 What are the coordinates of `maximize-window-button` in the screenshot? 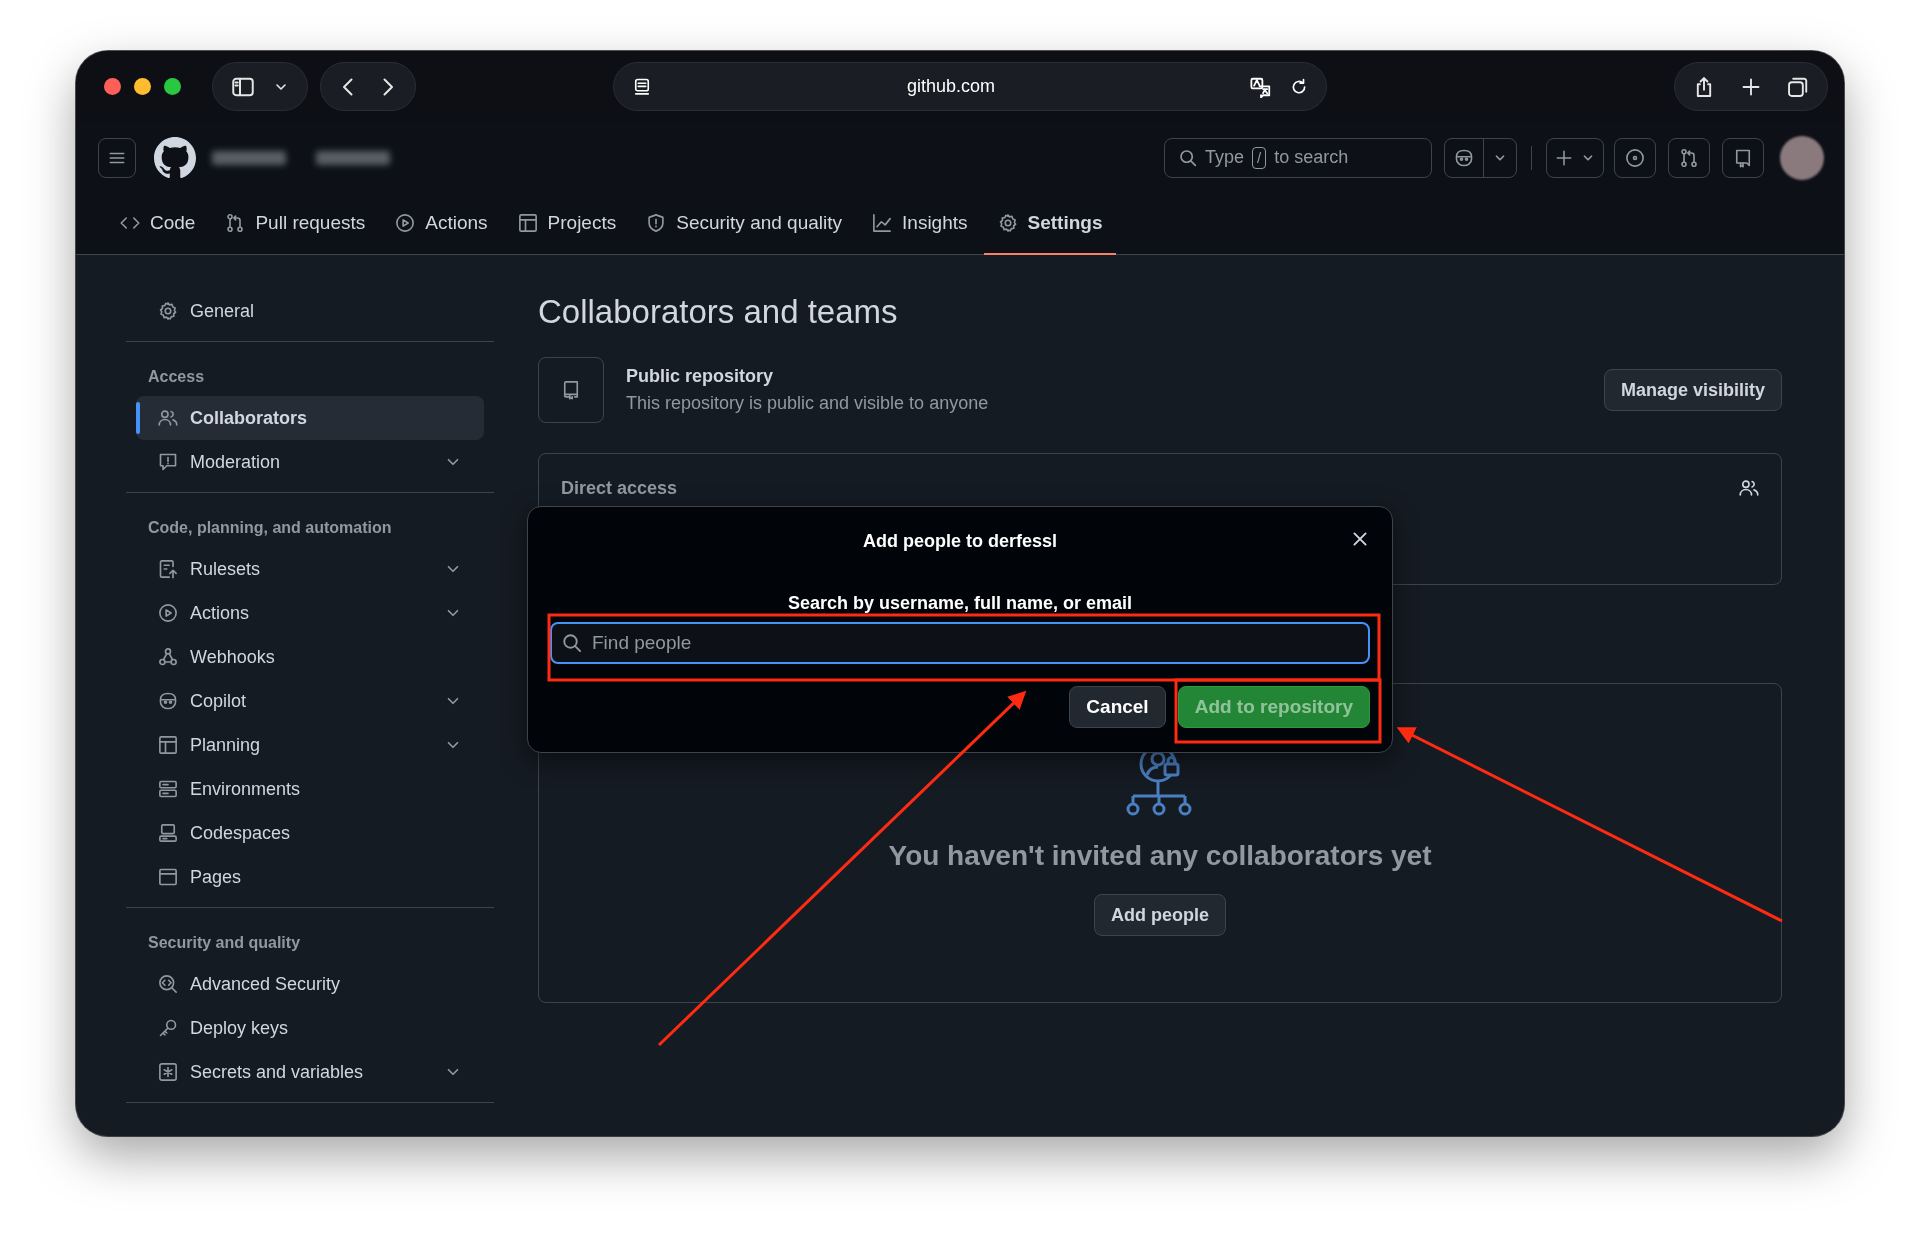 It's located at (172, 86).